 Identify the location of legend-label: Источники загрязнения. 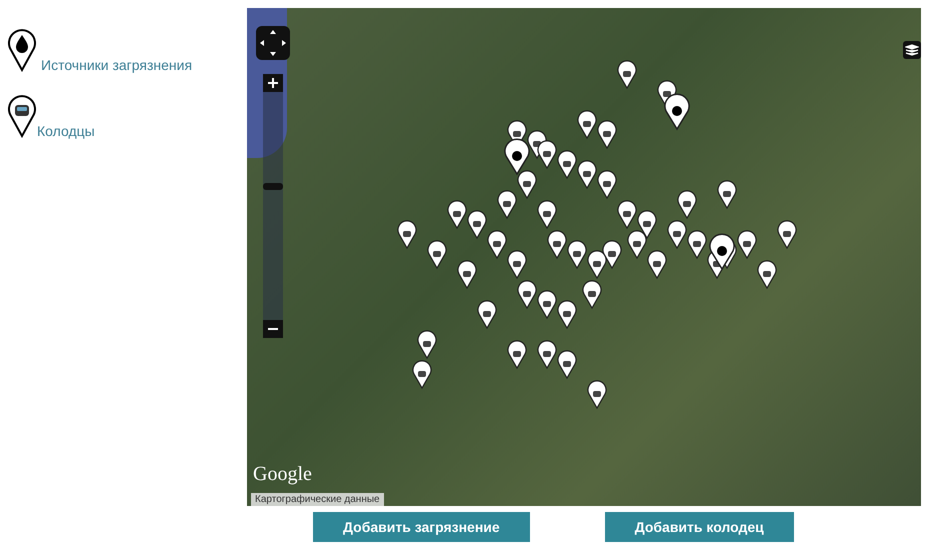
(116, 65).